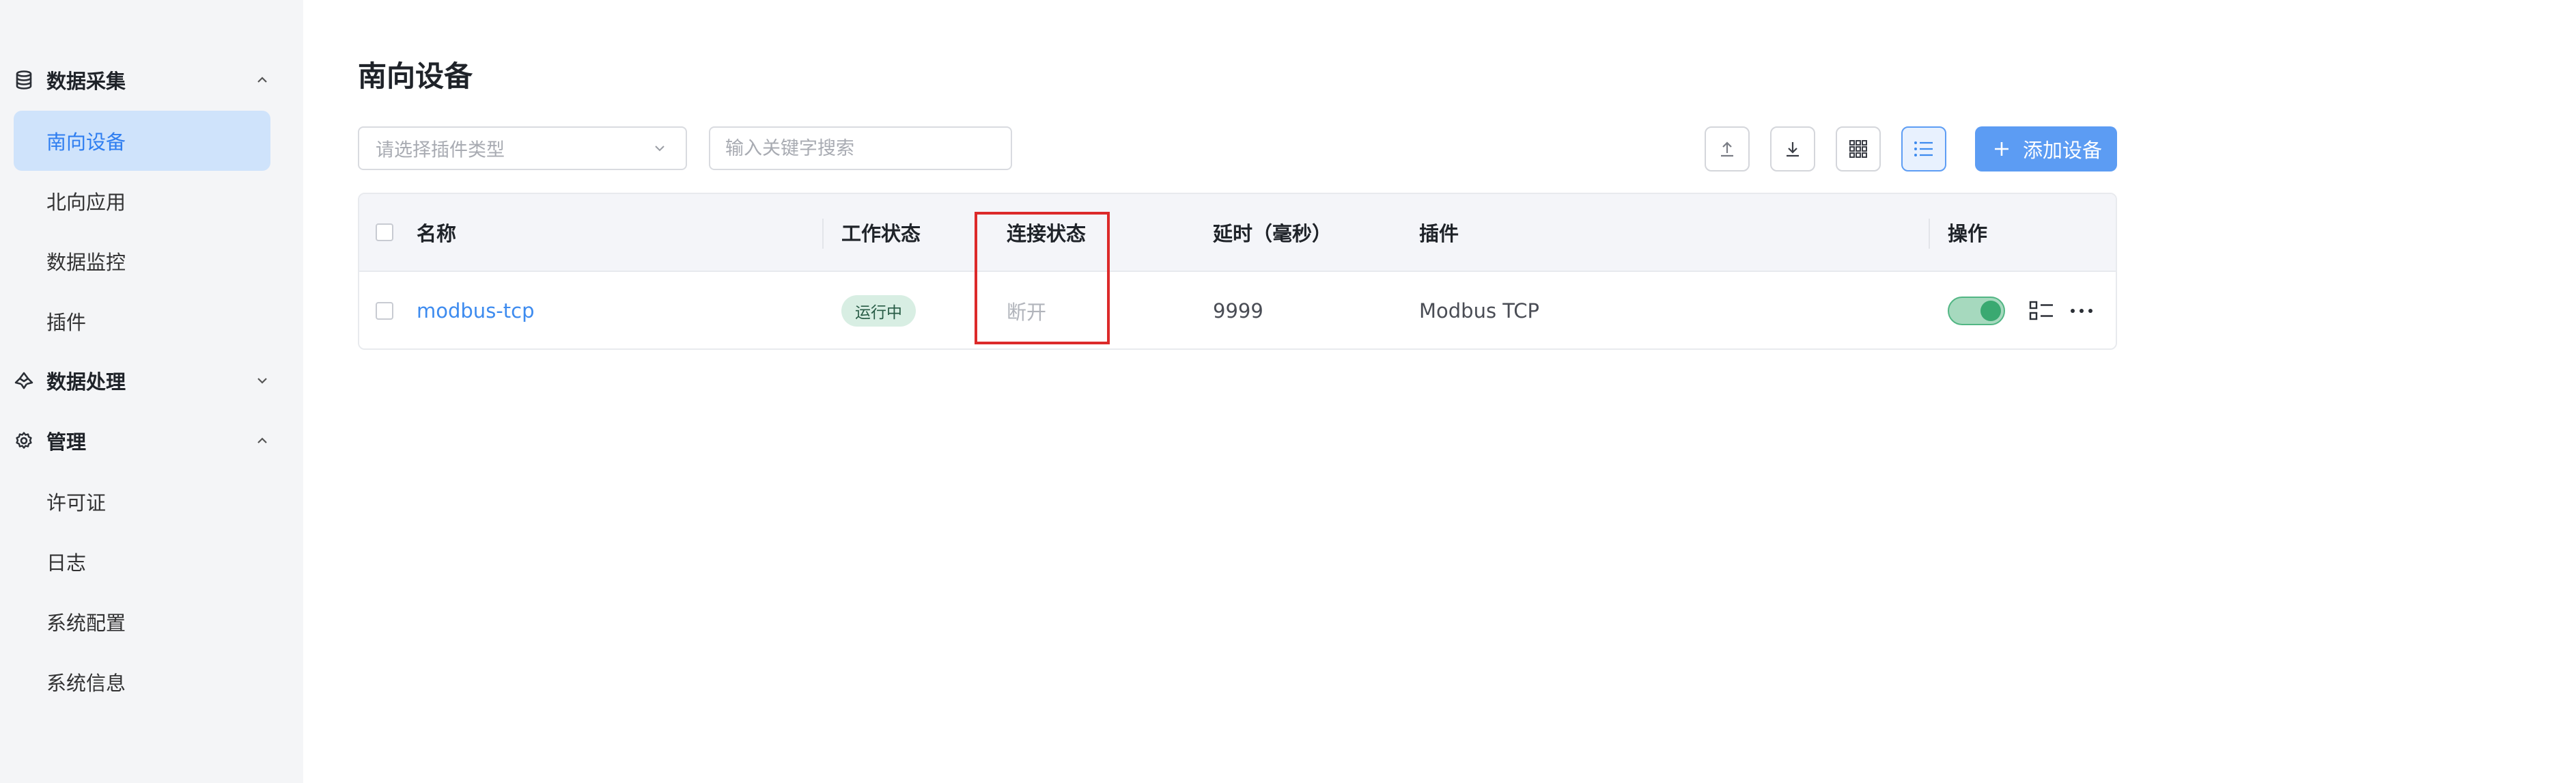  What do you see at coordinates (1046, 232) in the screenshot?
I see `column-header-connection-status: 连接状态` at bounding box center [1046, 232].